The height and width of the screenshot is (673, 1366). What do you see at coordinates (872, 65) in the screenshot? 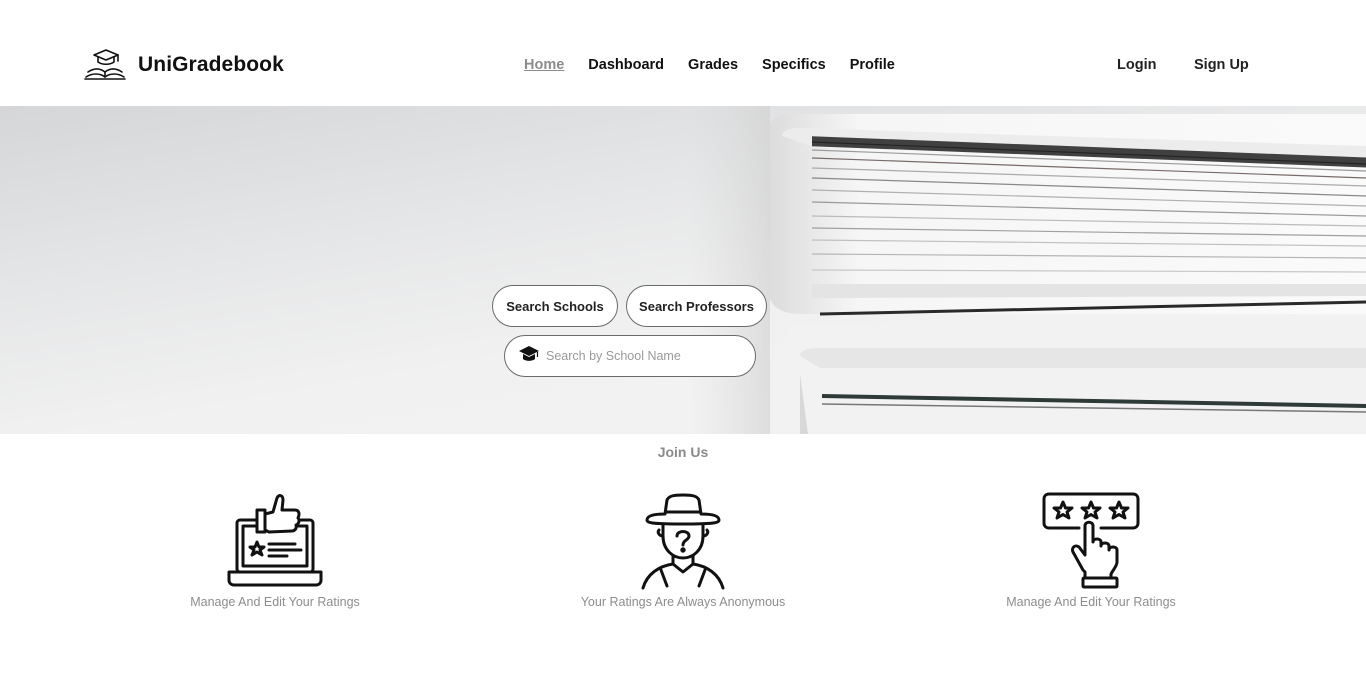
I see `nav-profile: Profile` at bounding box center [872, 65].